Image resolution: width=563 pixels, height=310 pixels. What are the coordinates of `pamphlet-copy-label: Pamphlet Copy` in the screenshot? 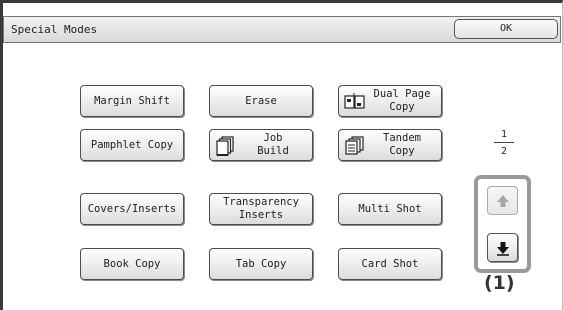 It's located at (132, 144).